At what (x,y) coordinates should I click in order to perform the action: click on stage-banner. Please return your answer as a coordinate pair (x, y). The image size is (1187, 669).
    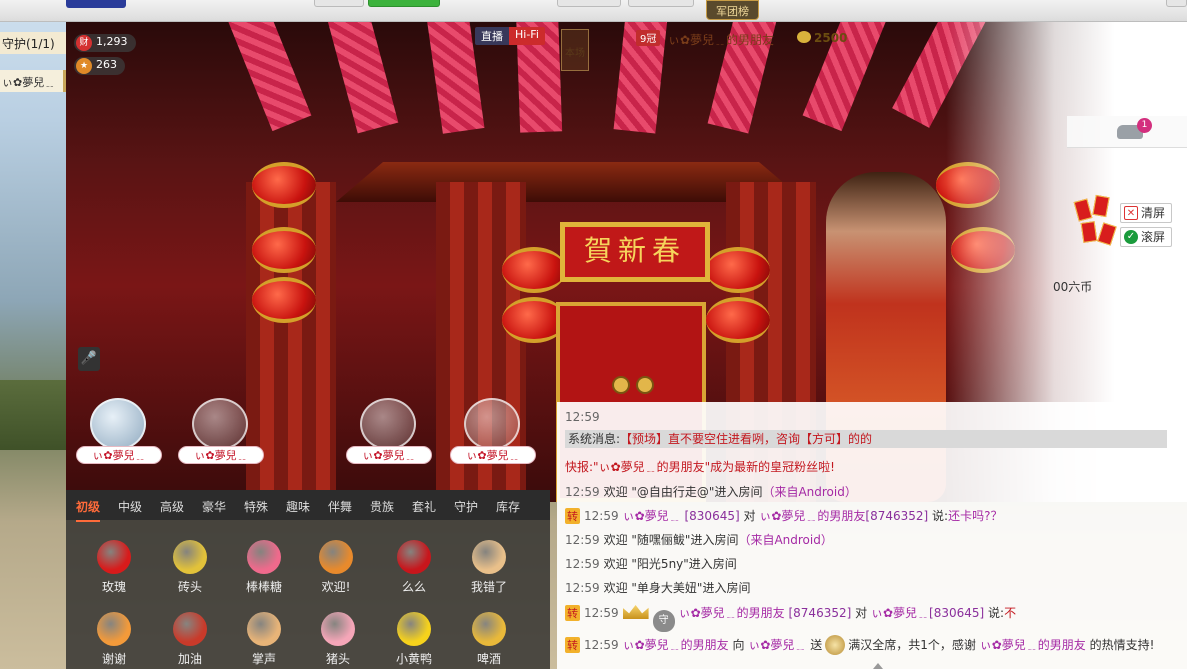
    Looking at the image, I should click on (269, 77).